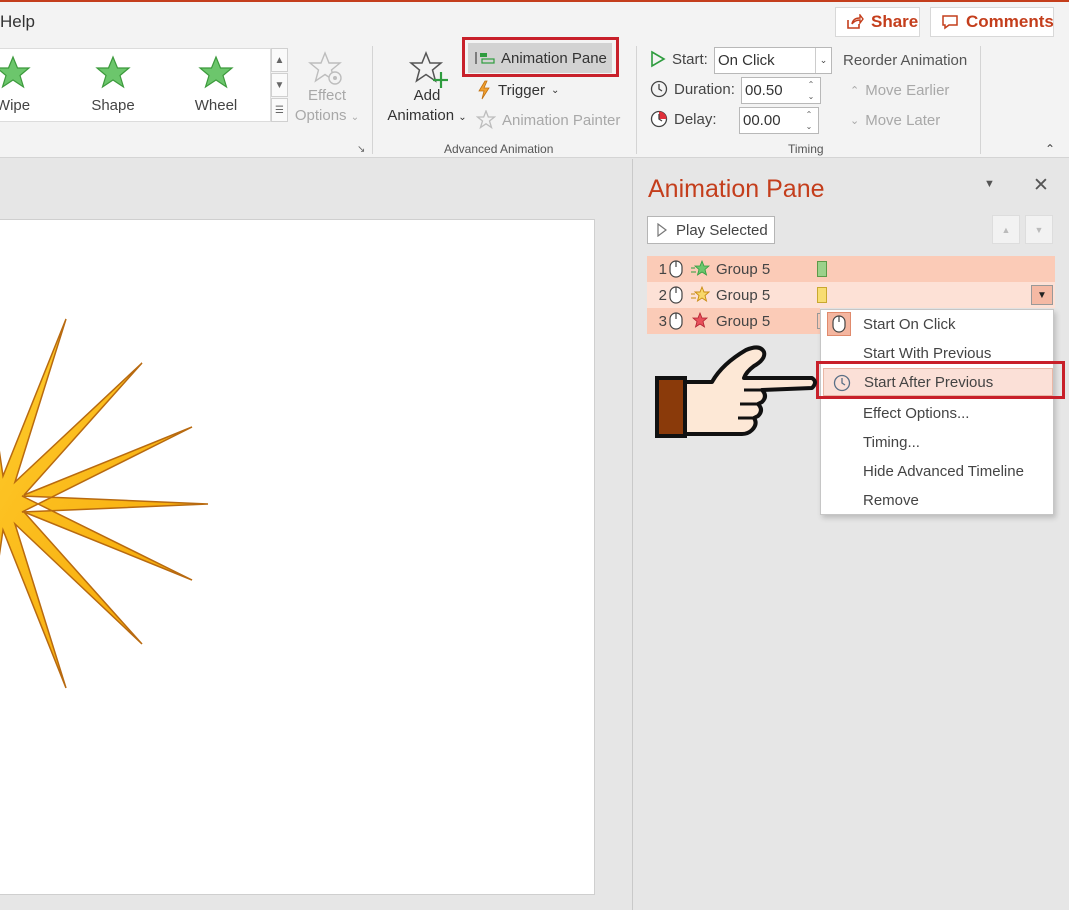 This screenshot has width=1069, height=910. Describe the element at coordinates (823, 60) in the screenshot. I see `chevron-down-icon: ⌄` at that location.